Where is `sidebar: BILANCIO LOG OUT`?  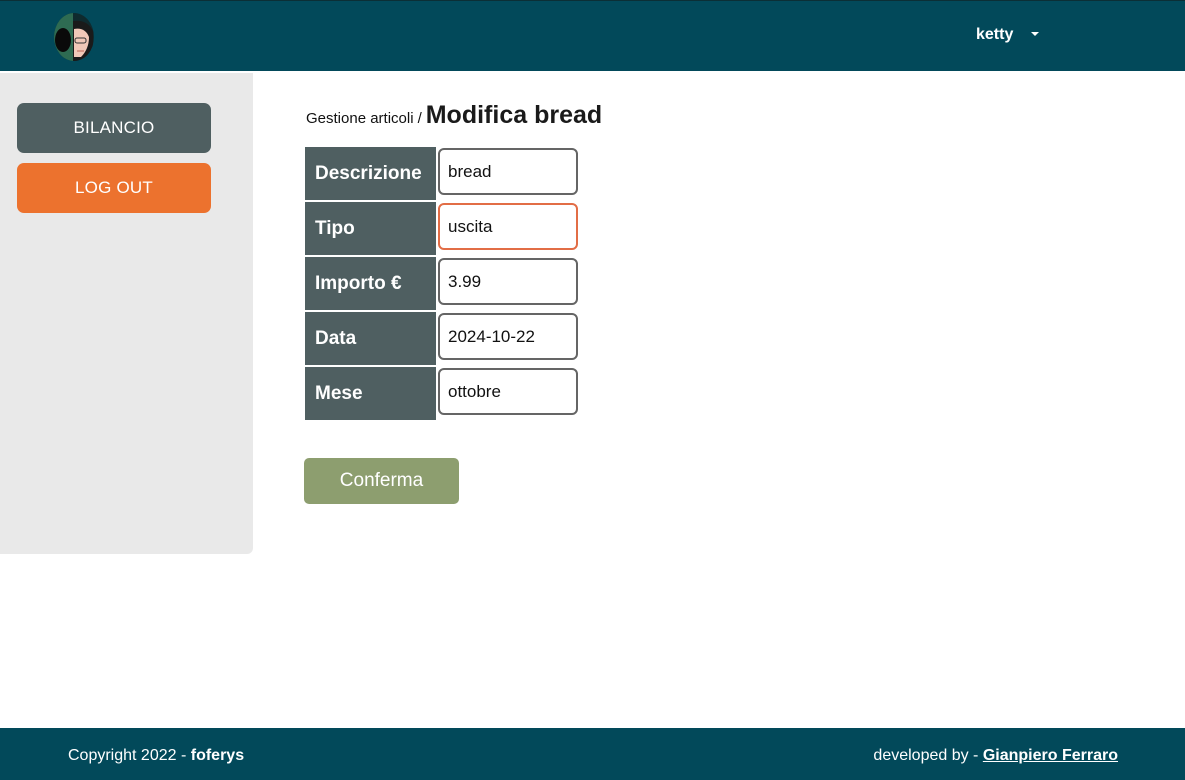 sidebar: BILANCIO LOG OUT is located at coordinates (126, 313).